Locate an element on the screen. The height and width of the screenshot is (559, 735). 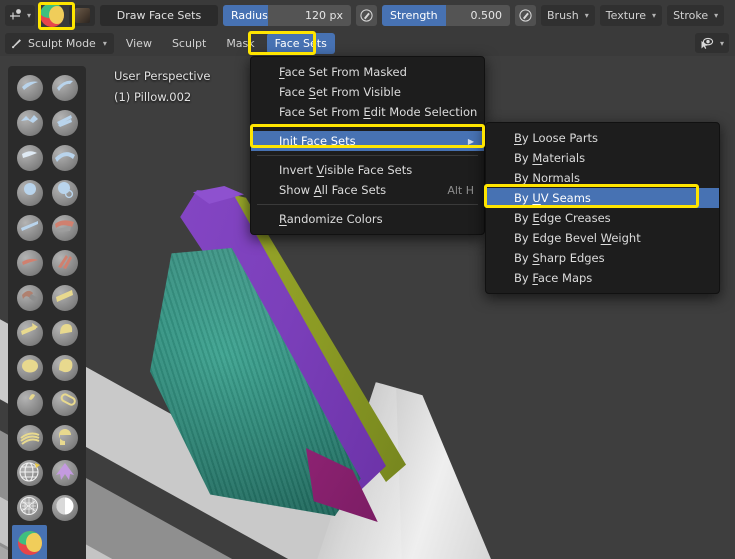
submenu-item-by-normals: By Normals is located at coordinates (602, 178).